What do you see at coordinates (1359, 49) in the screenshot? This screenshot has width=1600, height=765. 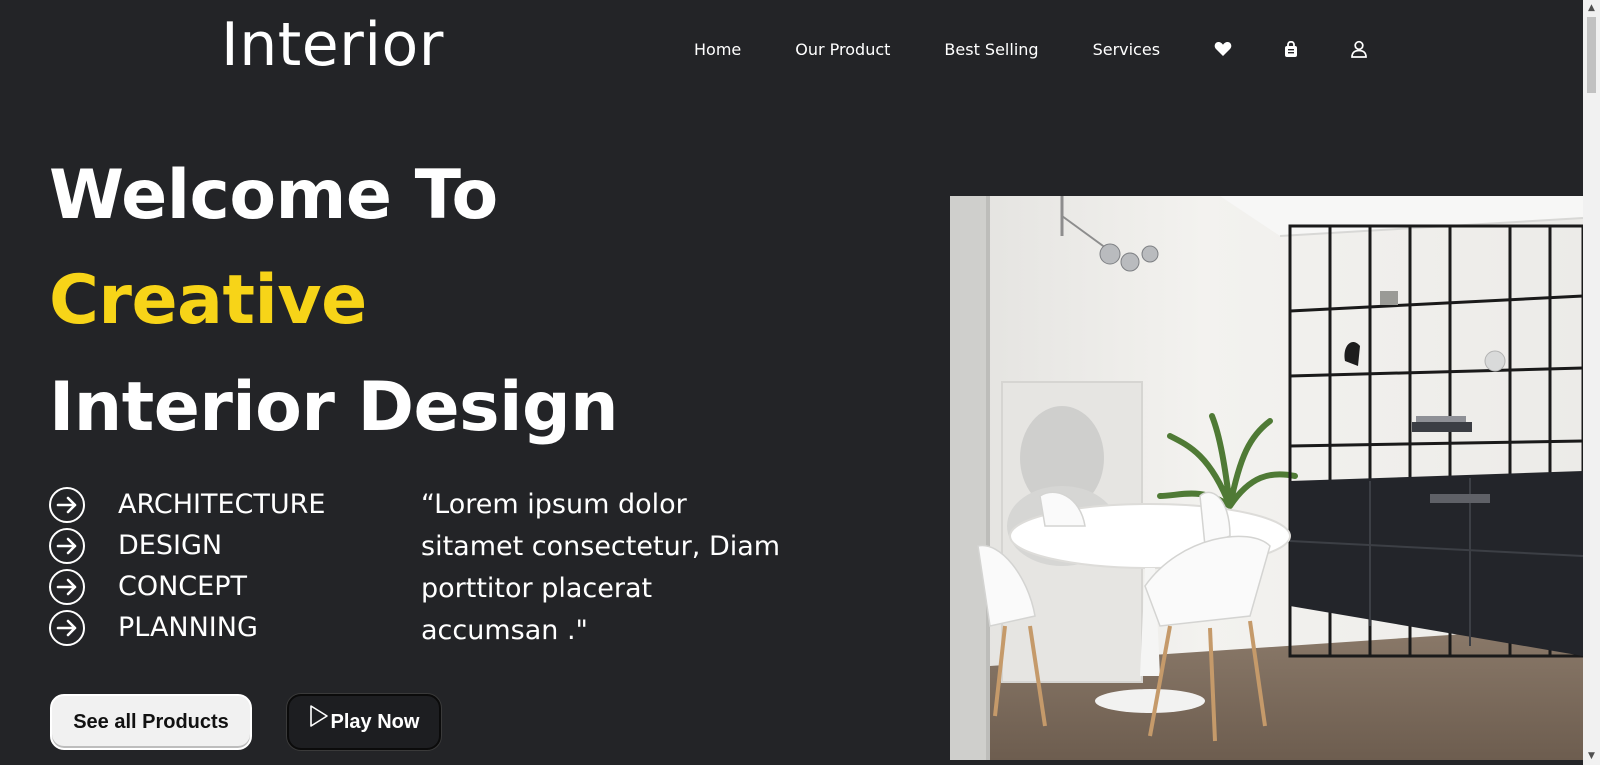 I see `user-icon` at bounding box center [1359, 49].